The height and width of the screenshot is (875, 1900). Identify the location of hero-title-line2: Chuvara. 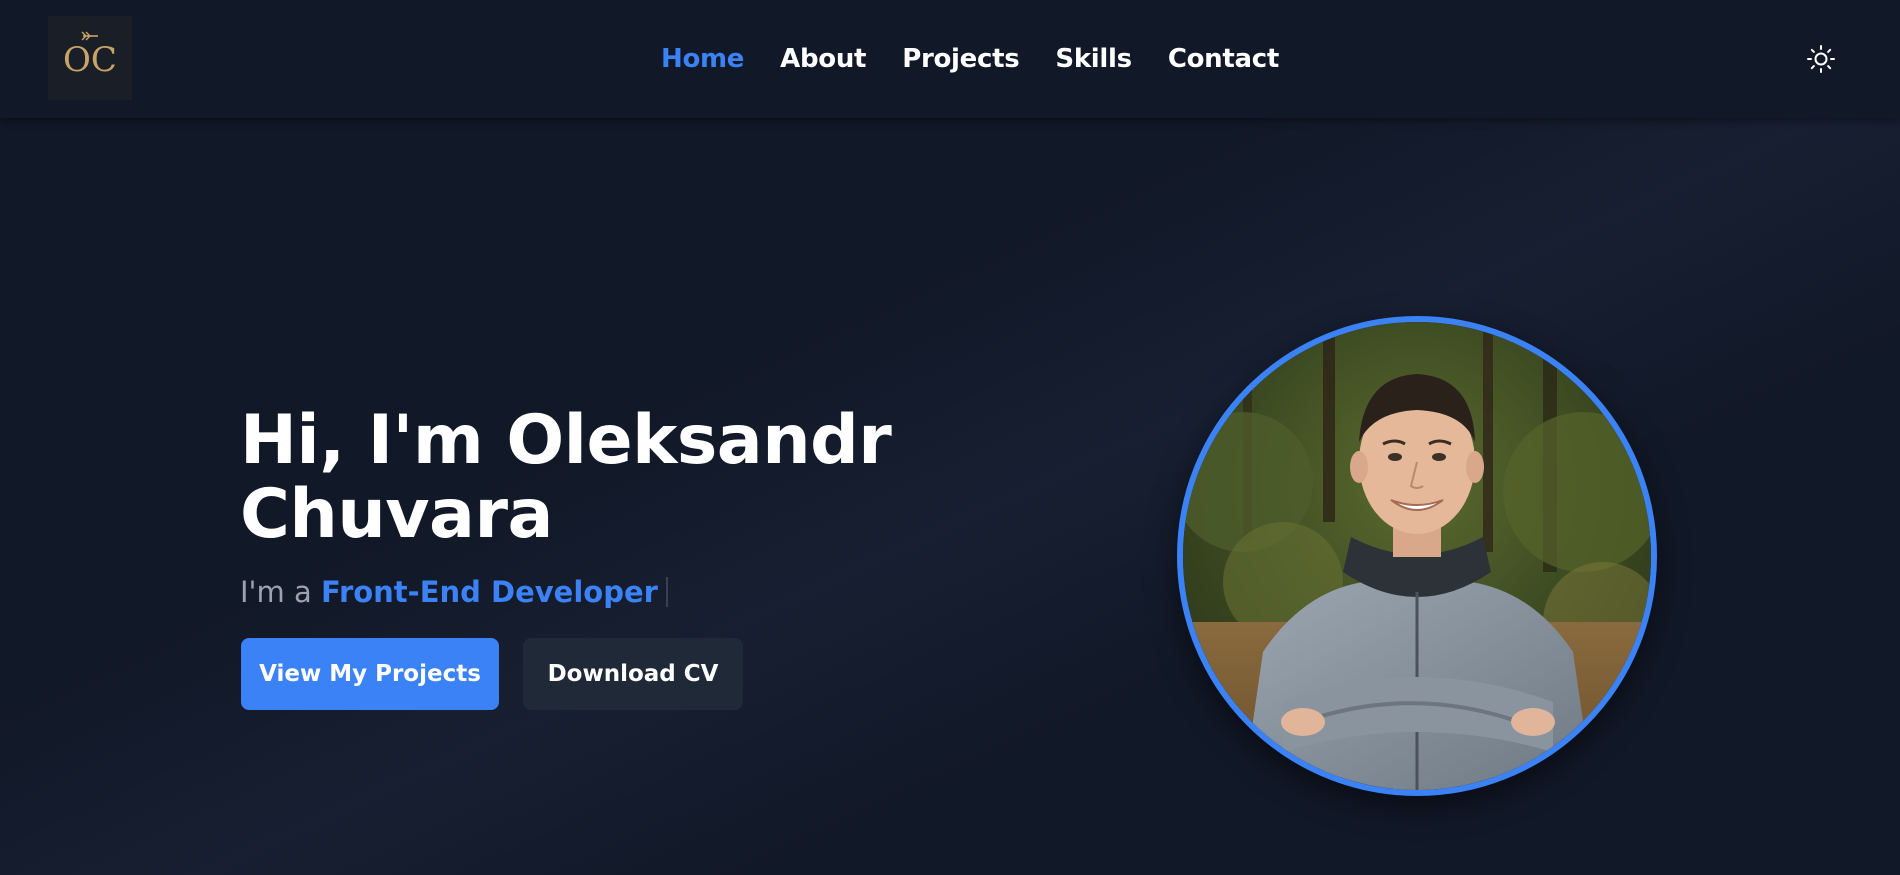
(396, 514).